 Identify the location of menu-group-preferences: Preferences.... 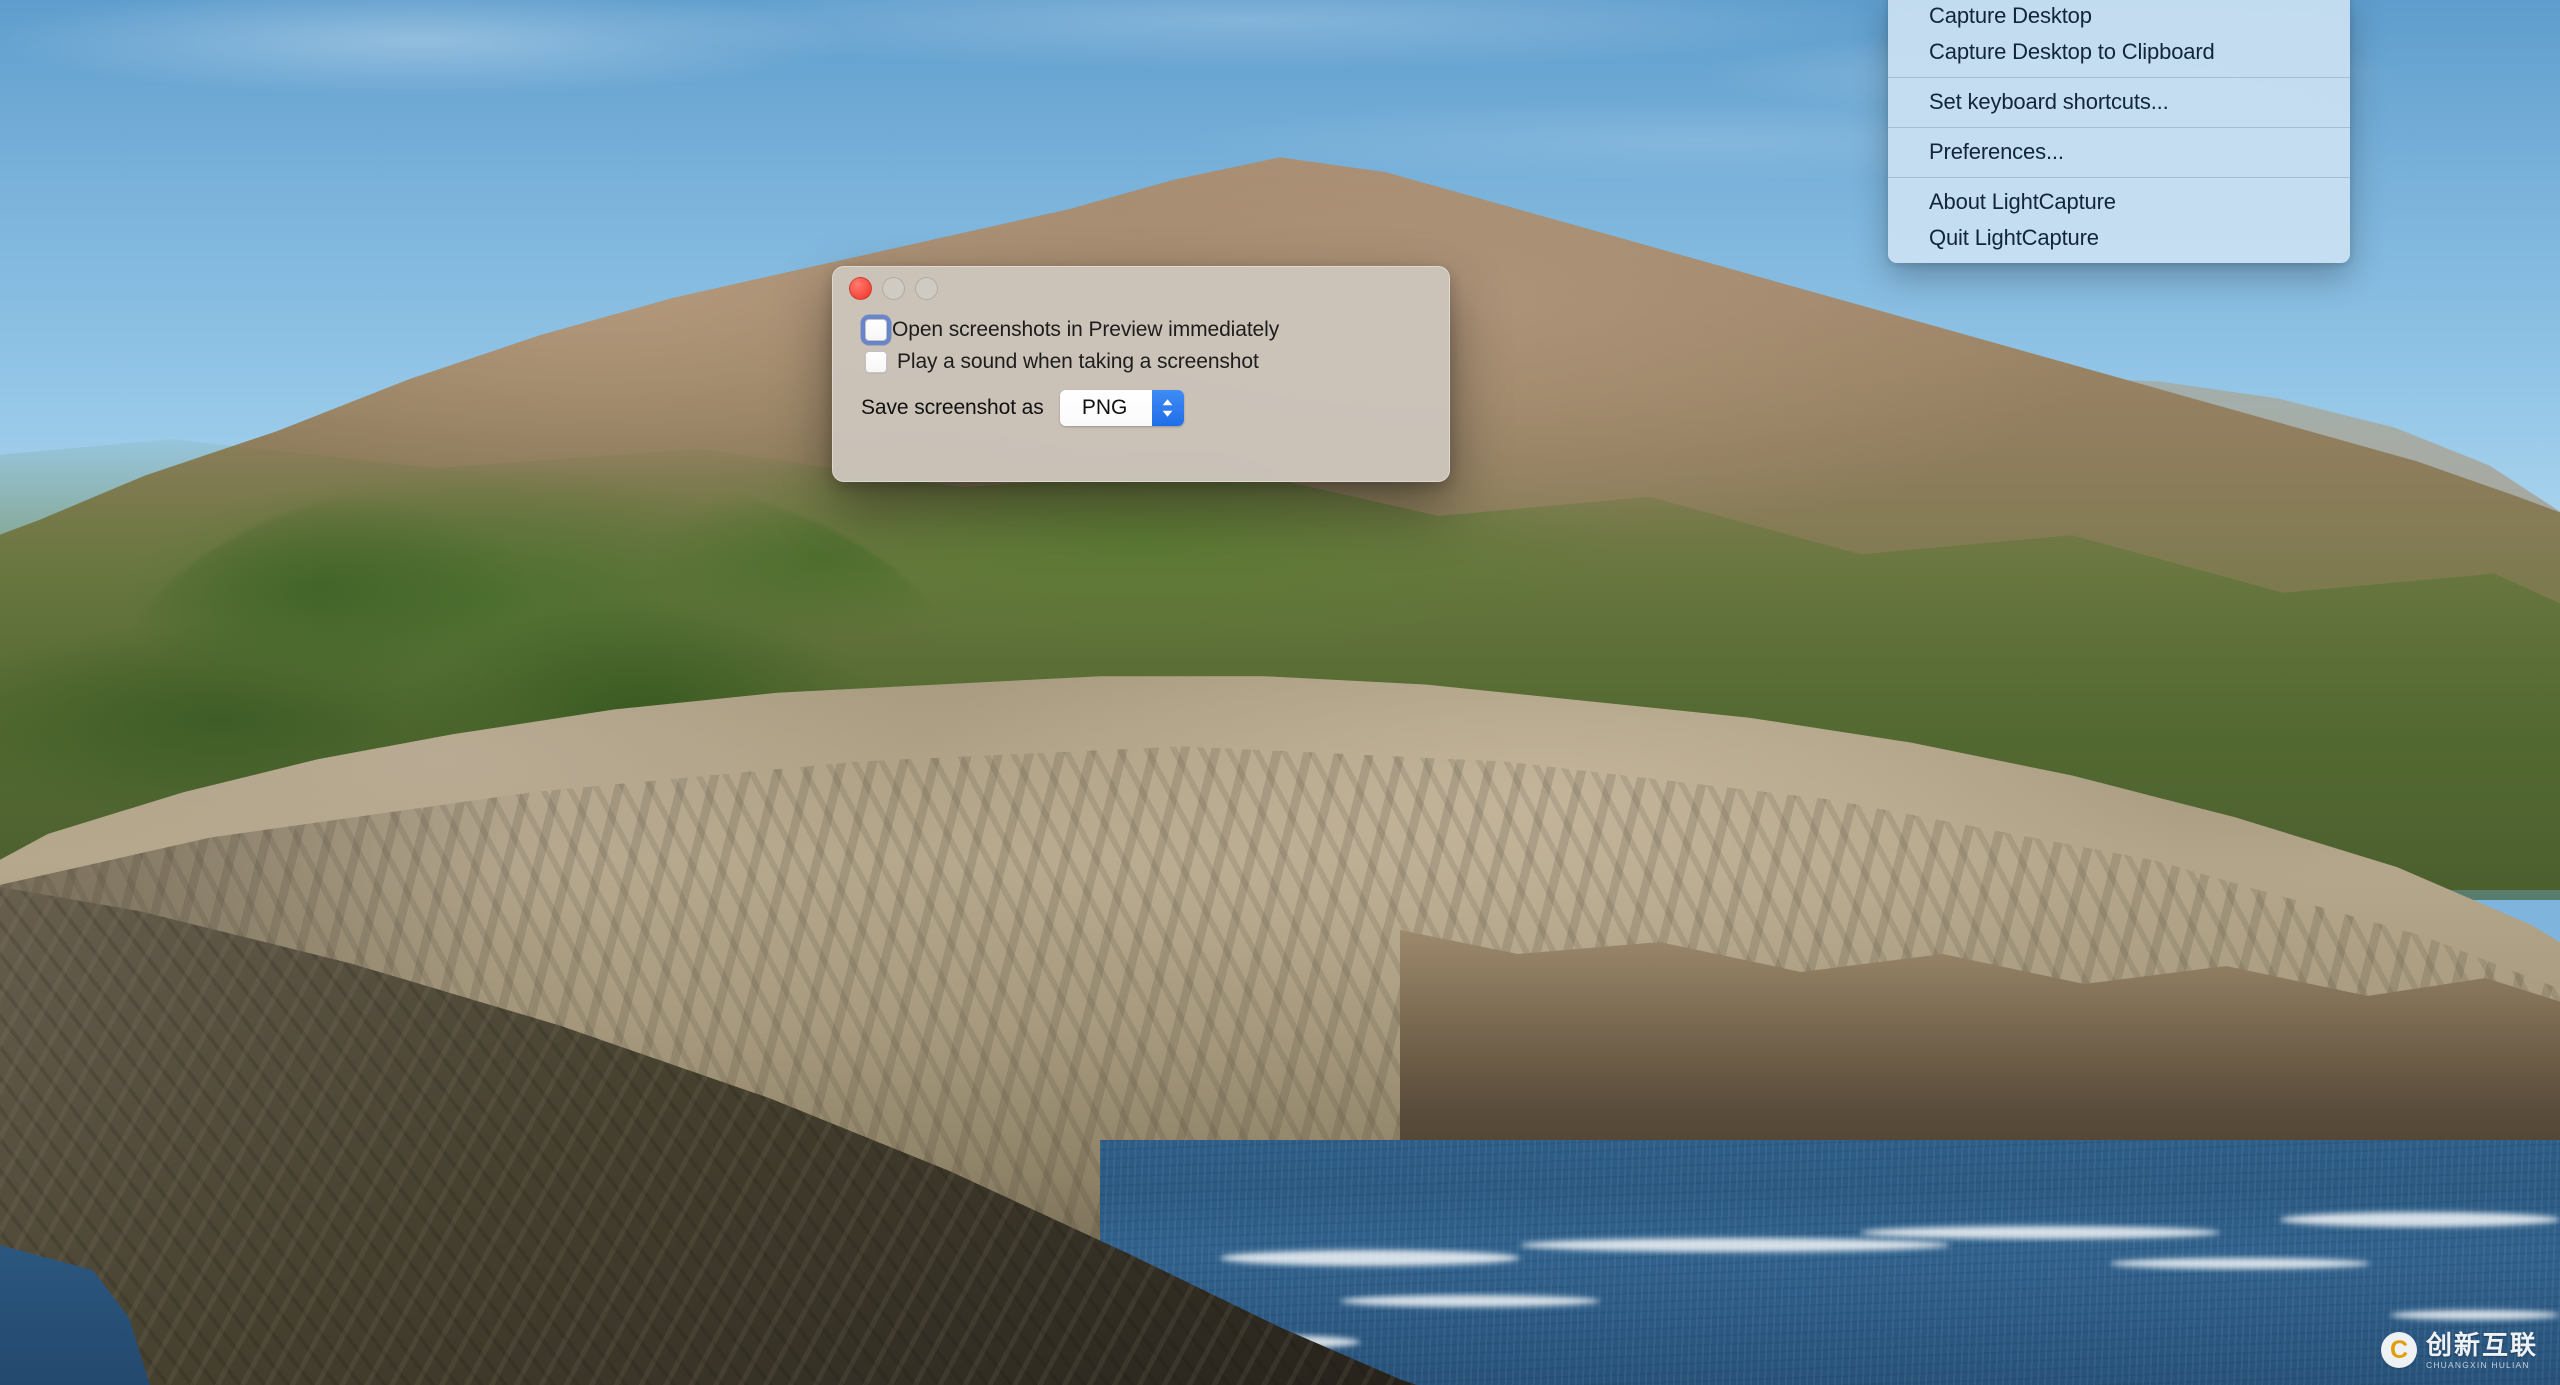
(2119, 152).